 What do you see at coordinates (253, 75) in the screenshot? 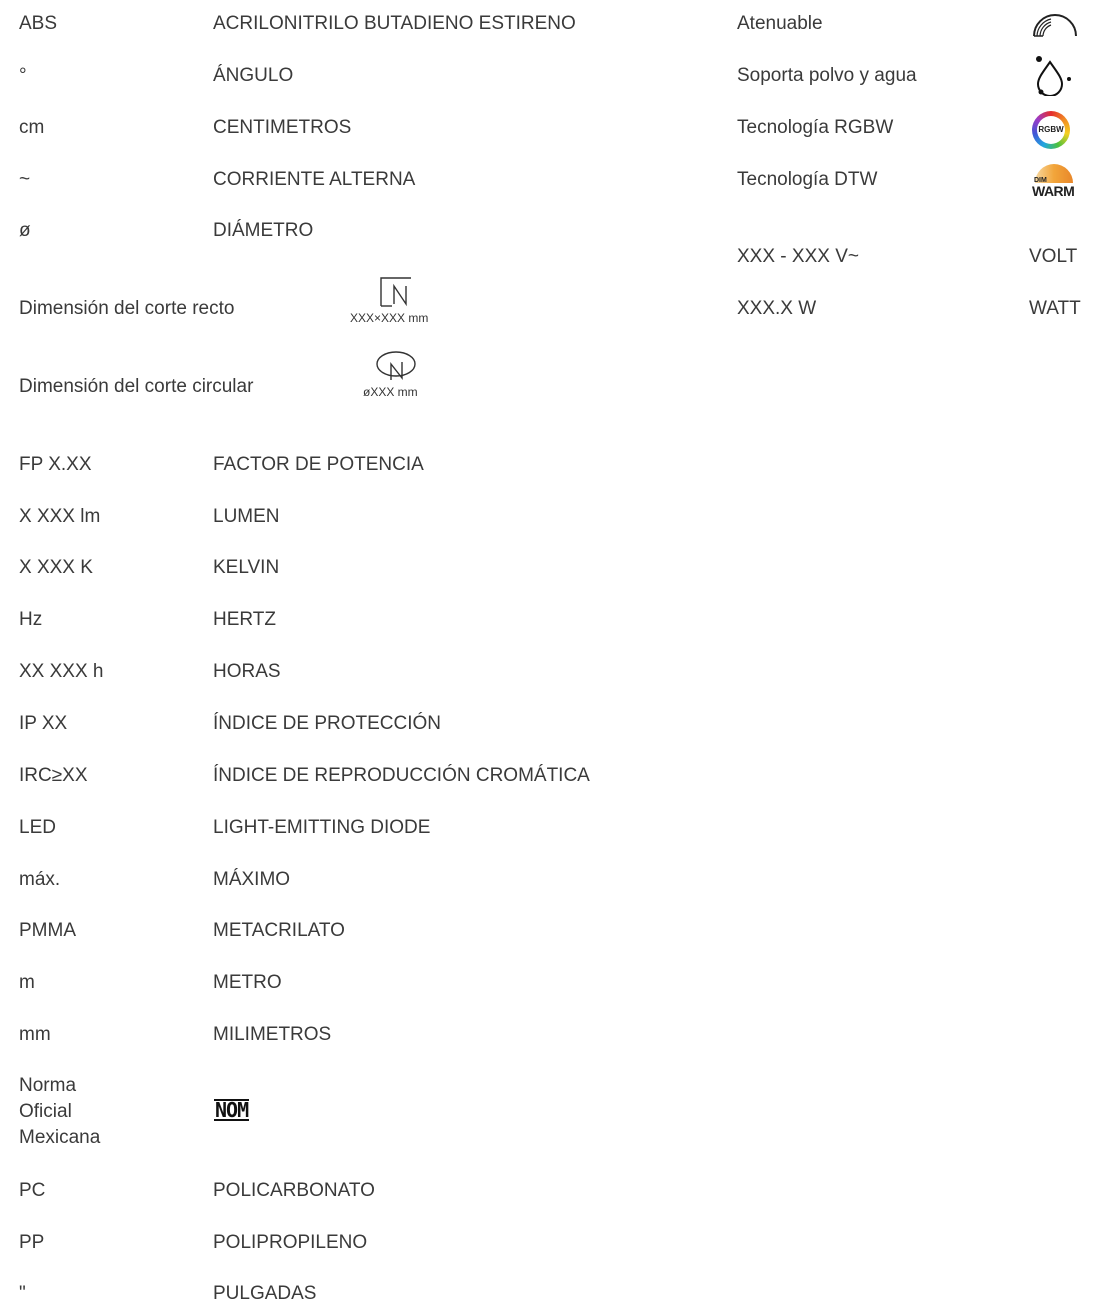
I see `meaning-angle: ÁNGULO` at bounding box center [253, 75].